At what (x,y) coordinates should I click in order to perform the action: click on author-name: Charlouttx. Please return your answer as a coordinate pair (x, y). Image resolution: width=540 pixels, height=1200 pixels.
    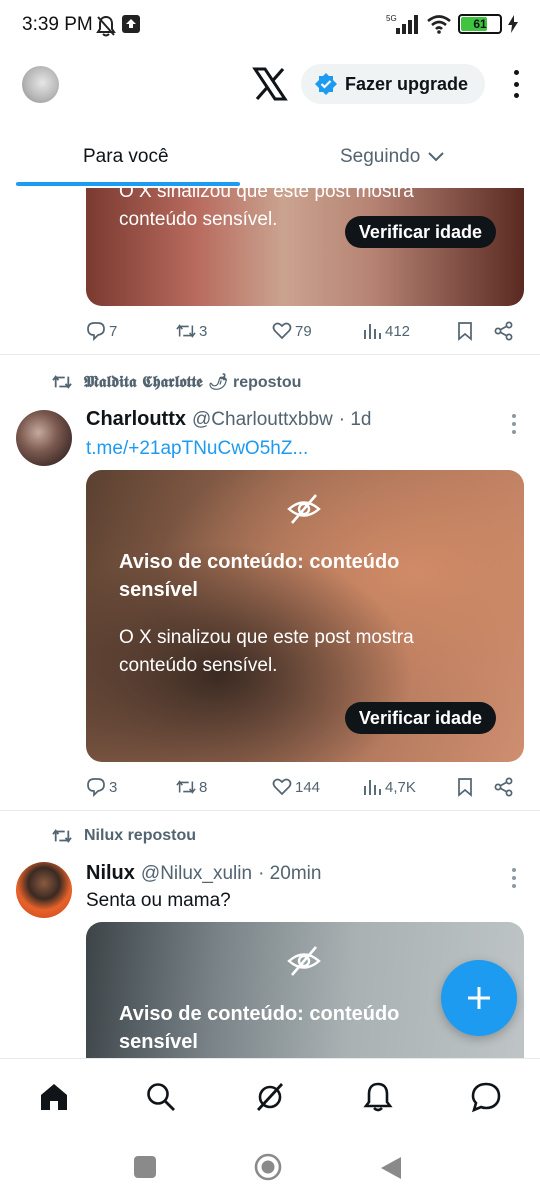
    Looking at the image, I should click on (136, 419).